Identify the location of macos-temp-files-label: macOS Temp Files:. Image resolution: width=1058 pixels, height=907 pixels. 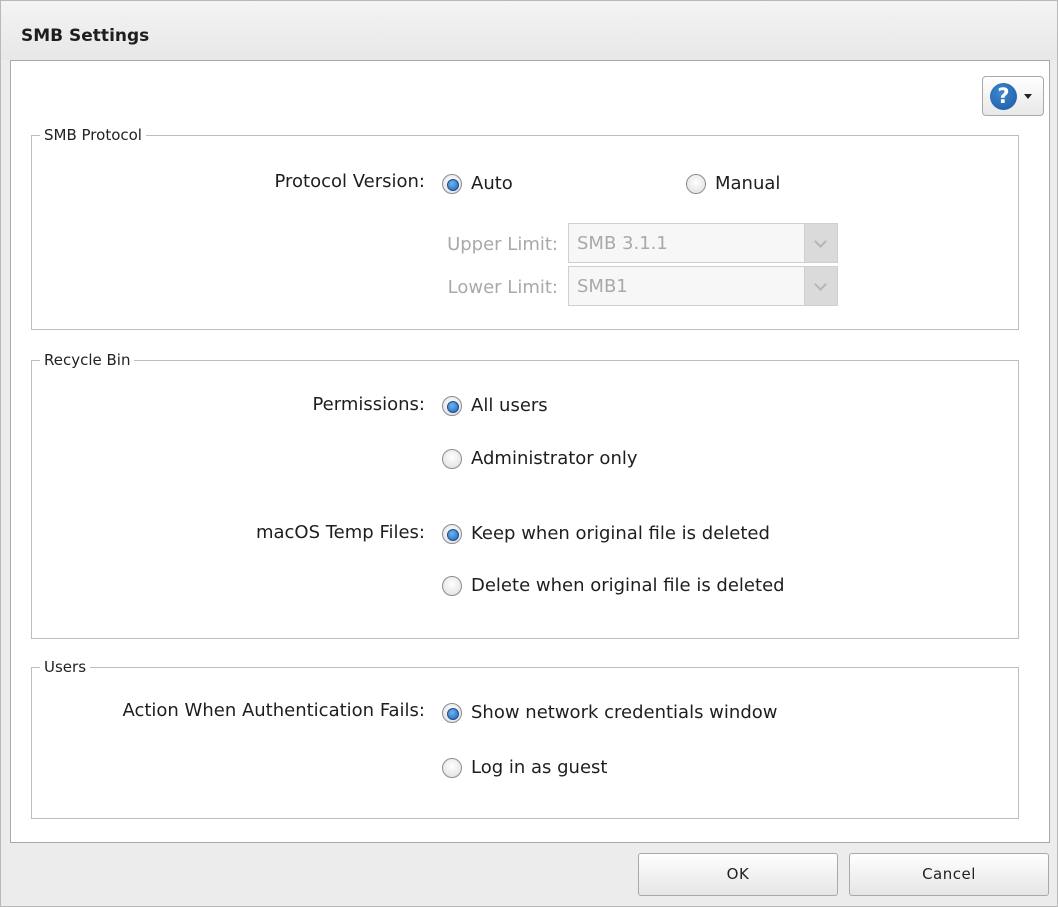
(340, 532).